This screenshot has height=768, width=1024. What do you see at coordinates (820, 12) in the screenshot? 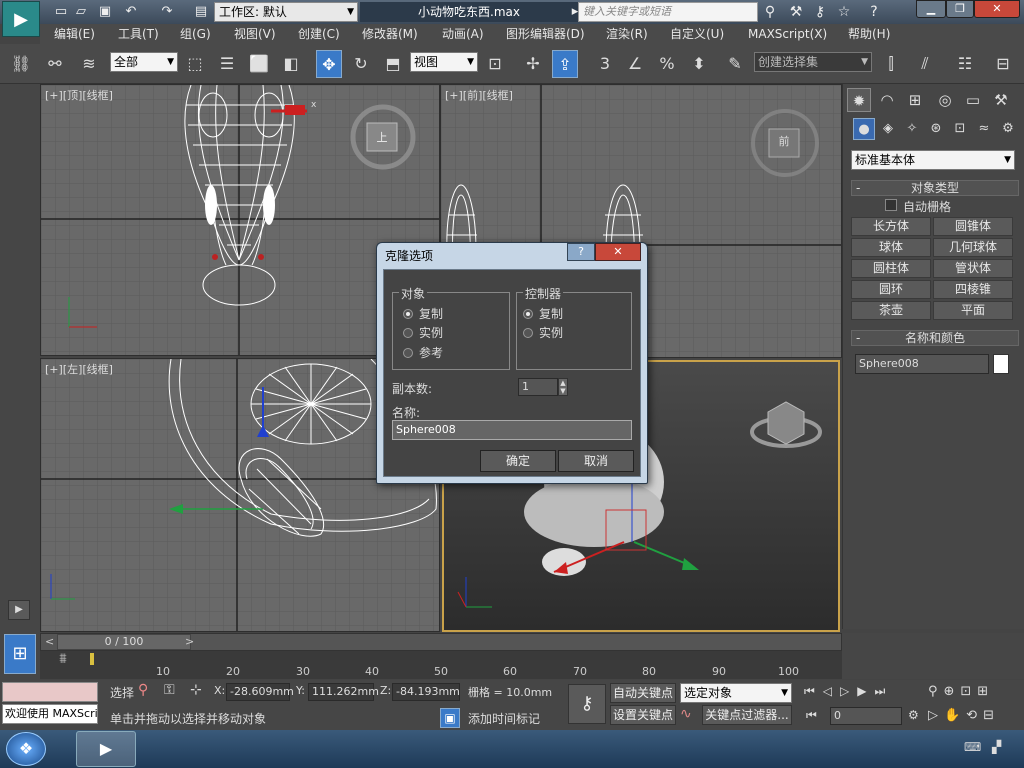
I see `key-icon: ⚷` at bounding box center [820, 12].